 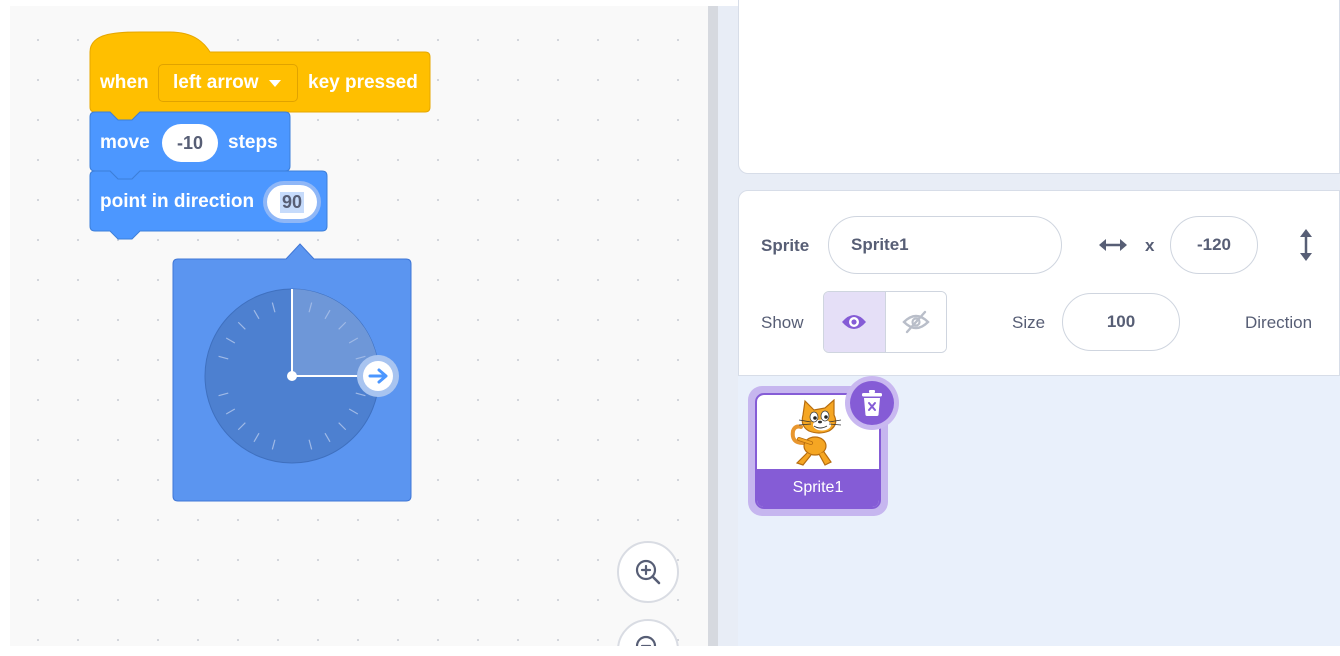 I want to click on sprite-name-value: Sprite1, so click(x=880, y=244).